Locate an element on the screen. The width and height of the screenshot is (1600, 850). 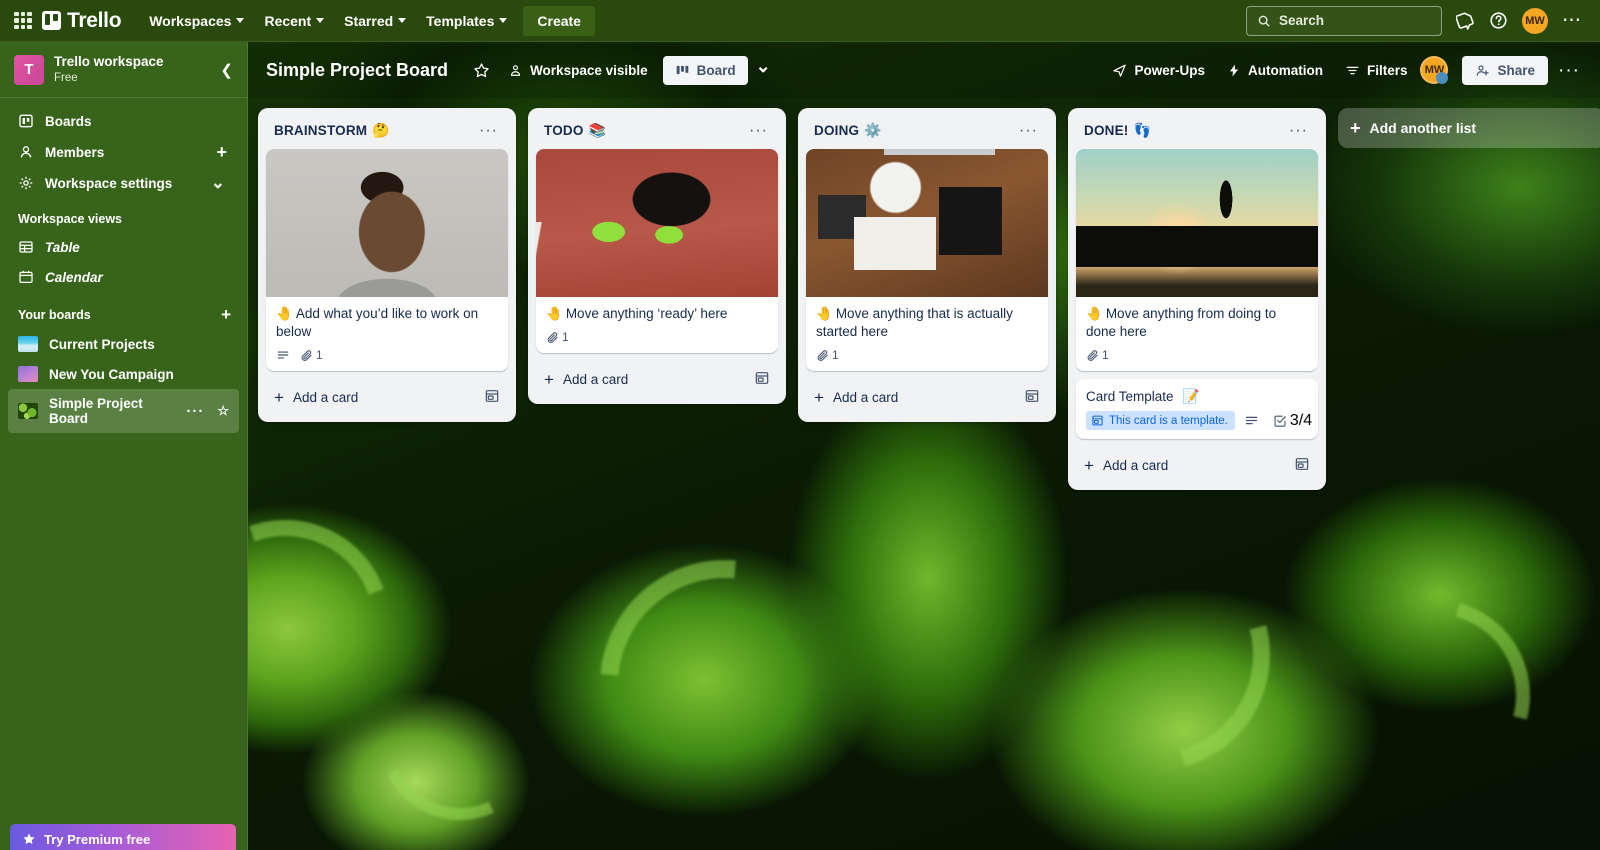
card-title: 🤚 Add what you’d like to work on below is located at coordinates (387, 323).